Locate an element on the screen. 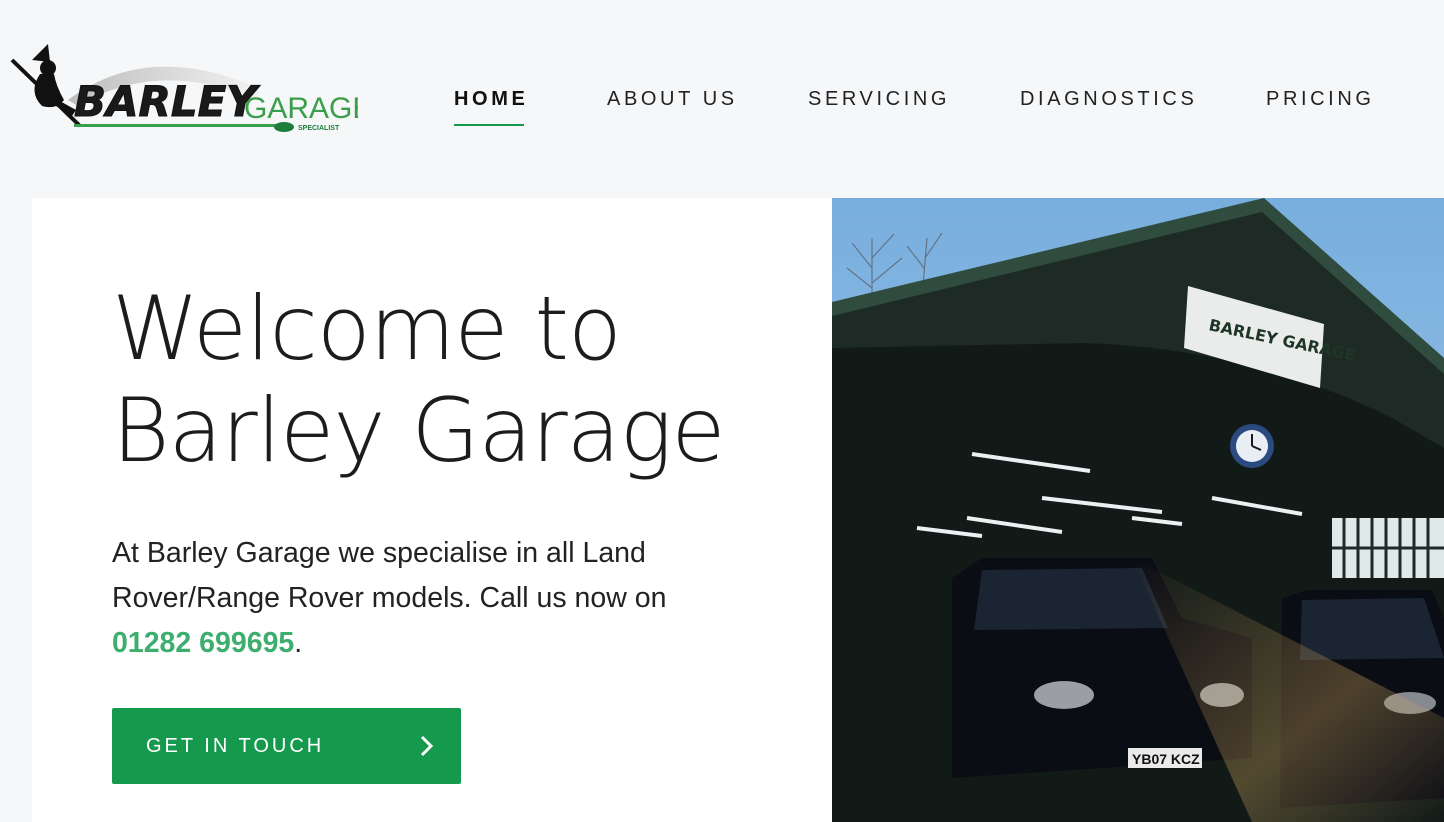 The image size is (1444, 822). nav-pricing: PRICING is located at coordinates (1320, 99).